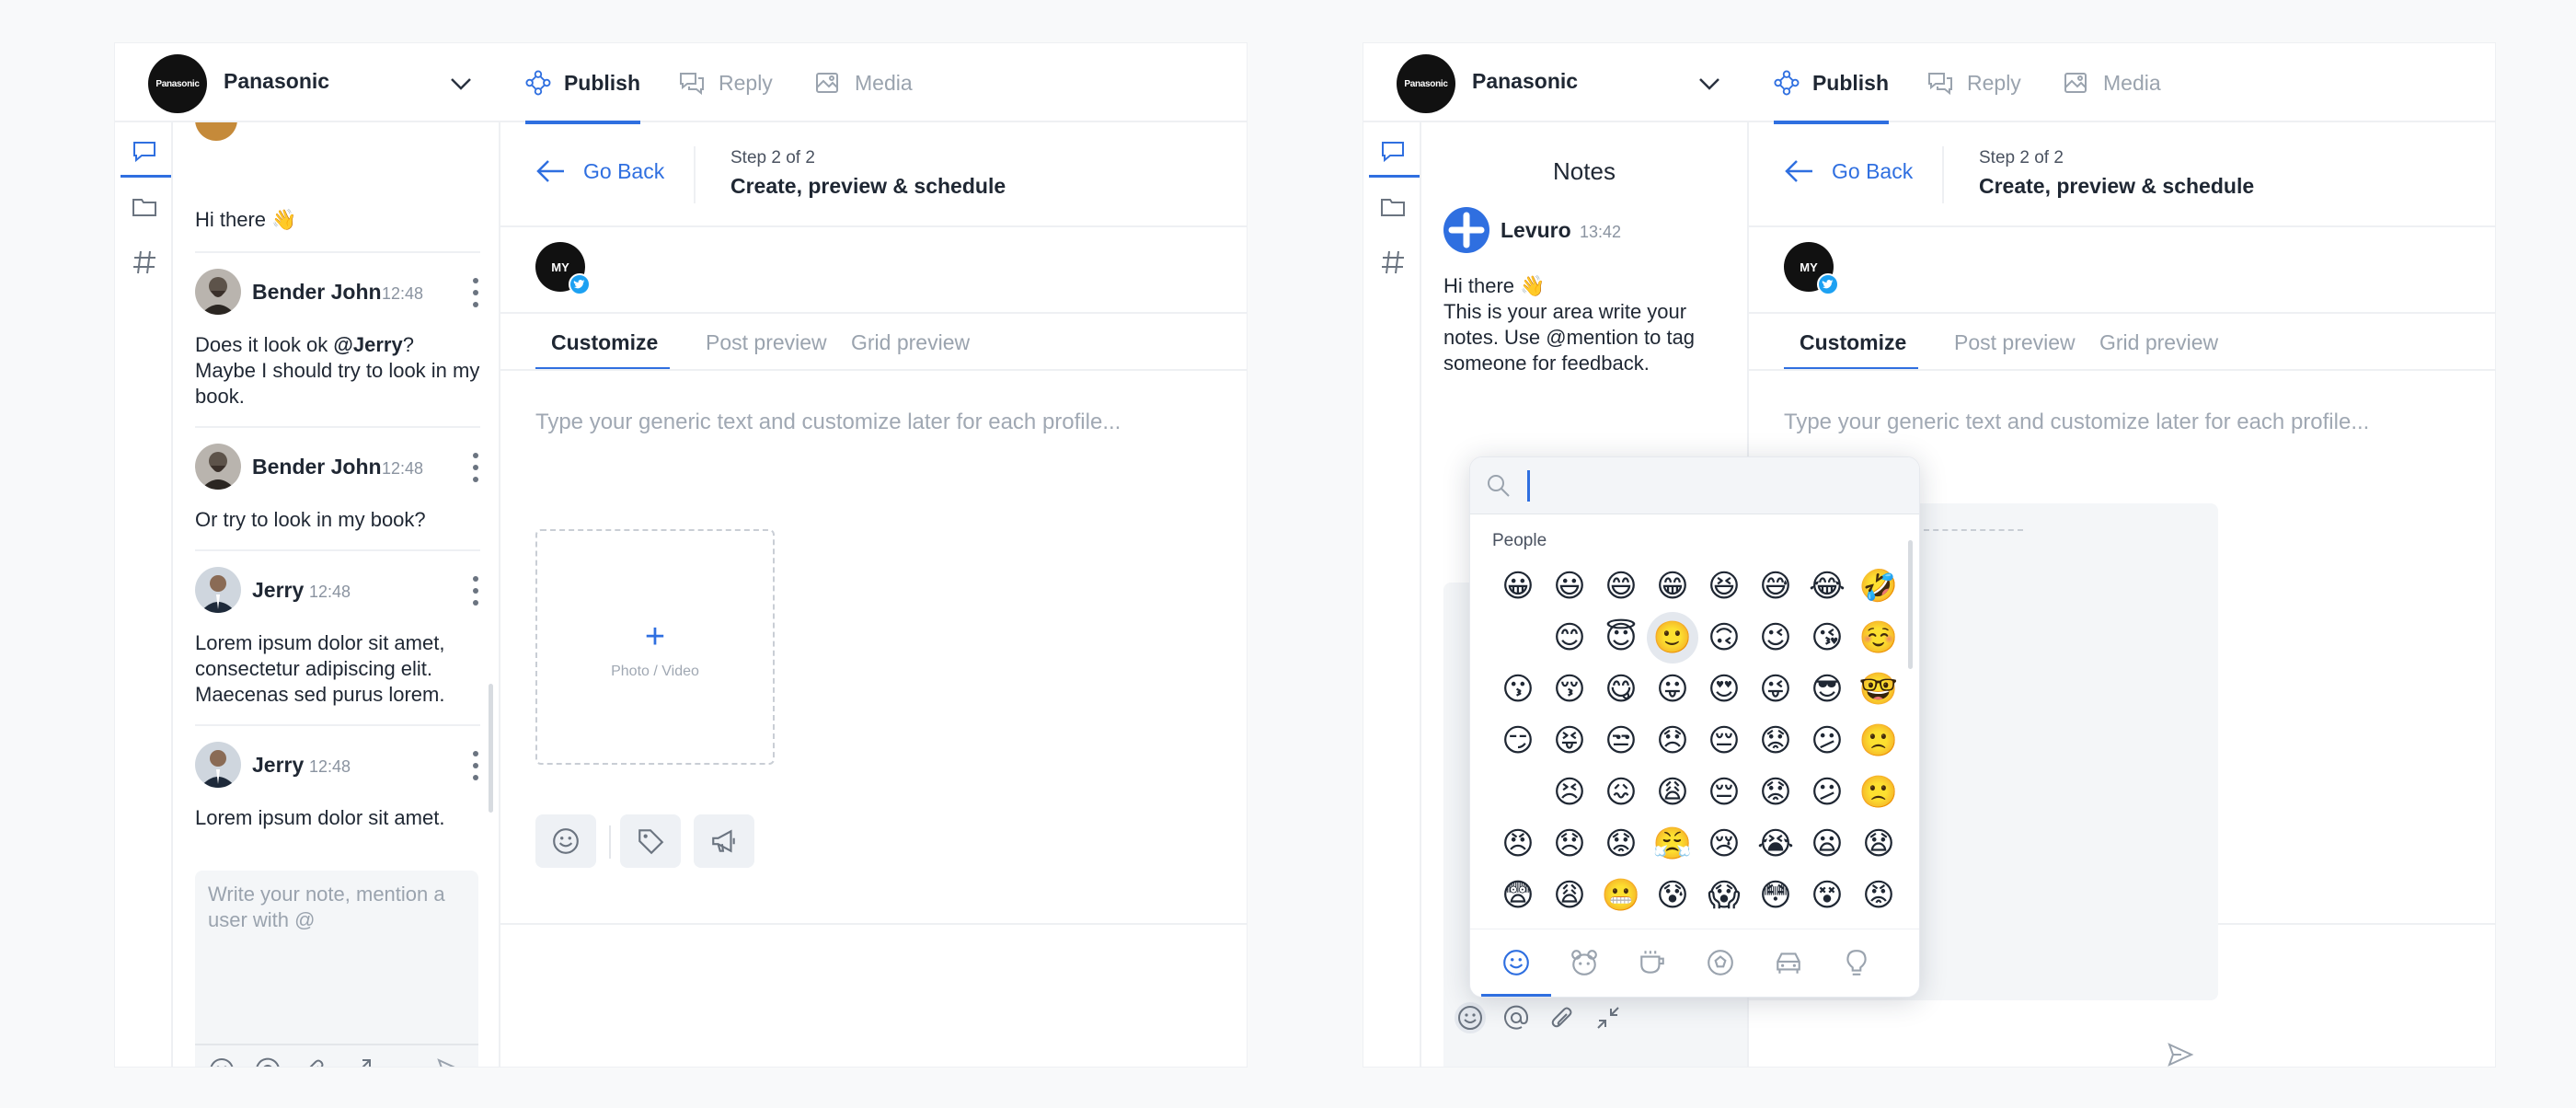 The image size is (2576, 1108). Describe the element at coordinates (336, 969) in the screenshot. I see `note-composer: Write your note, mention a user with @` at that location.